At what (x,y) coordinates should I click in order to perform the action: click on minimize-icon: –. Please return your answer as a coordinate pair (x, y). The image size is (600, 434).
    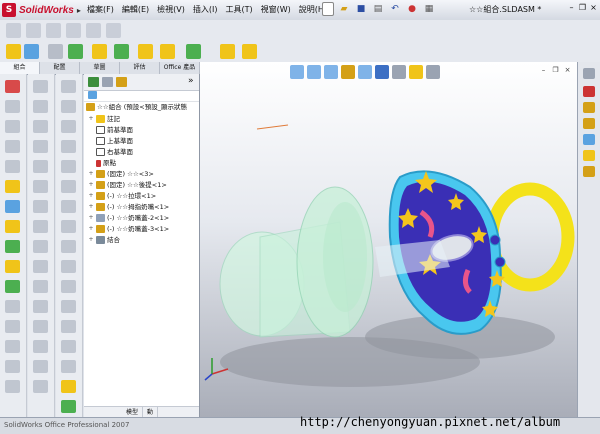
    Looking at the image, I should click on (571, 8).